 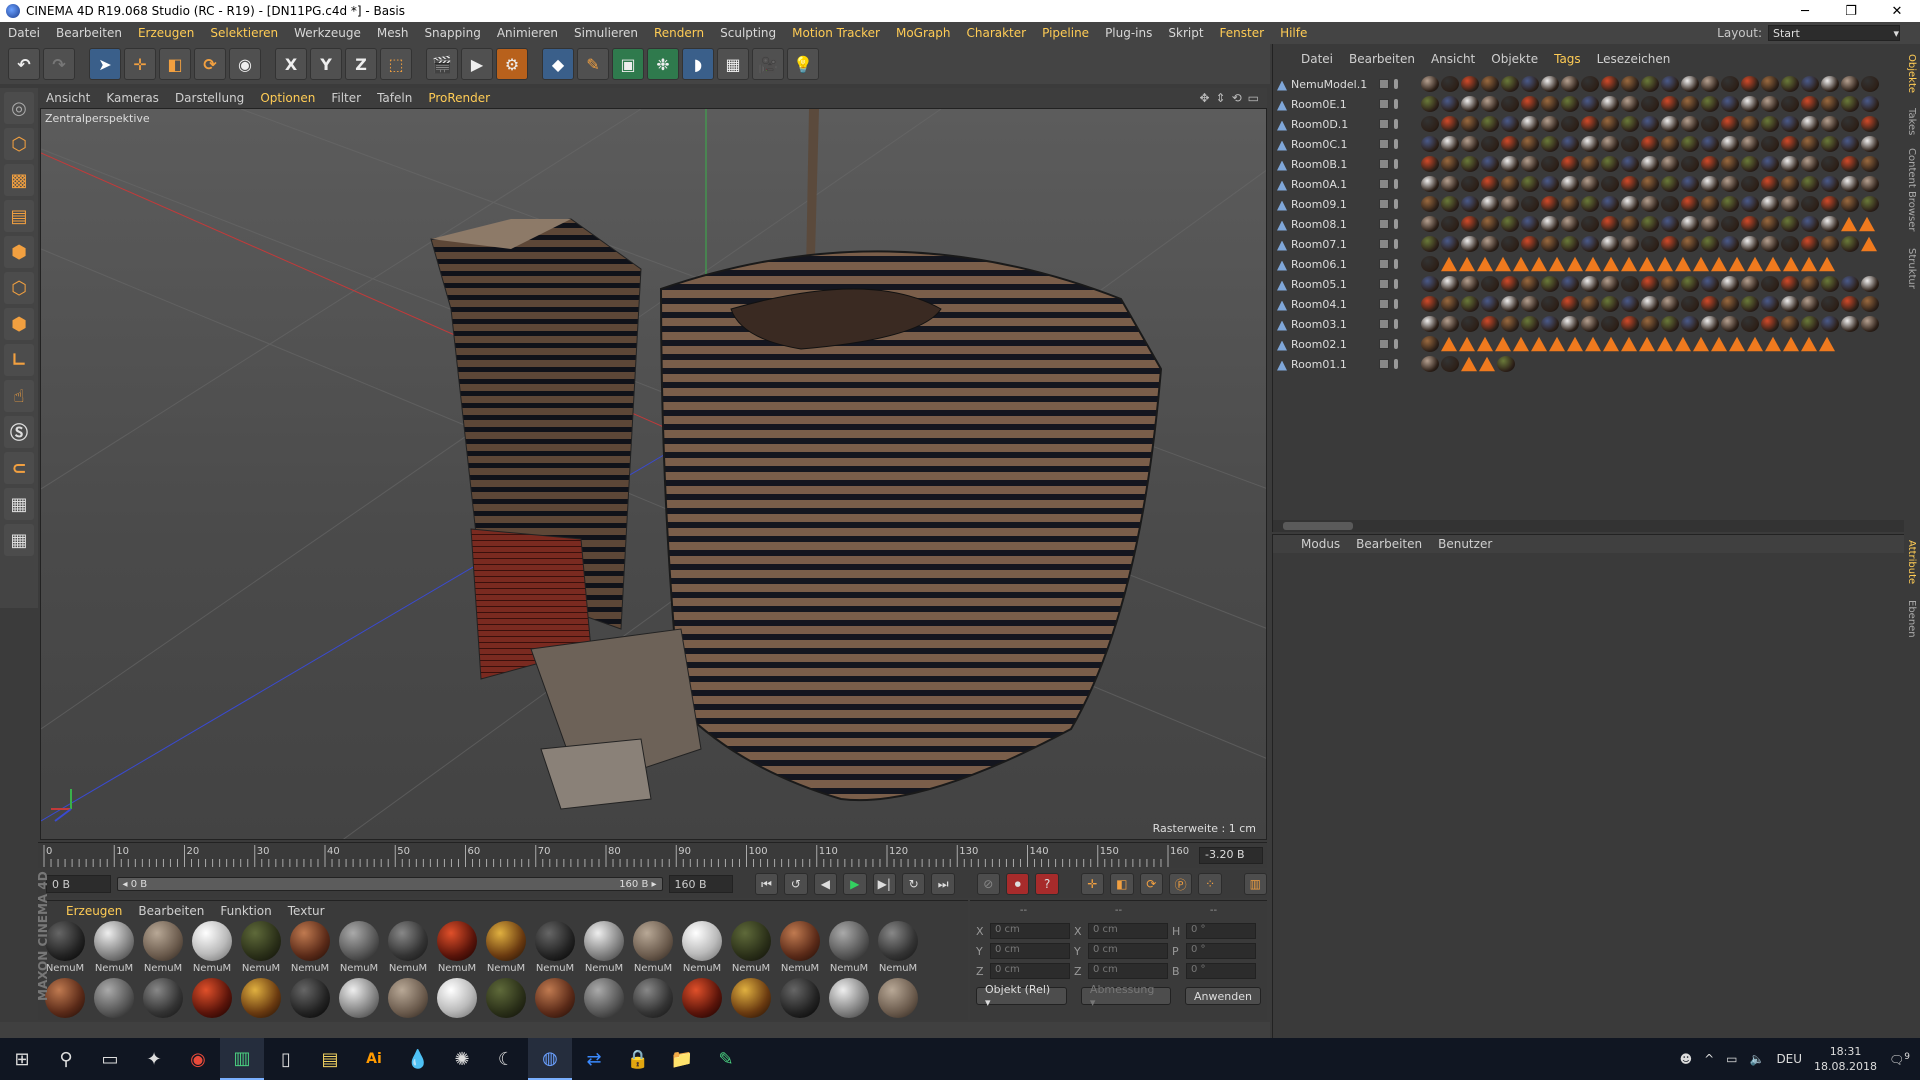 I want to click on app-icon: ✦, so click(x=154, y=1059).